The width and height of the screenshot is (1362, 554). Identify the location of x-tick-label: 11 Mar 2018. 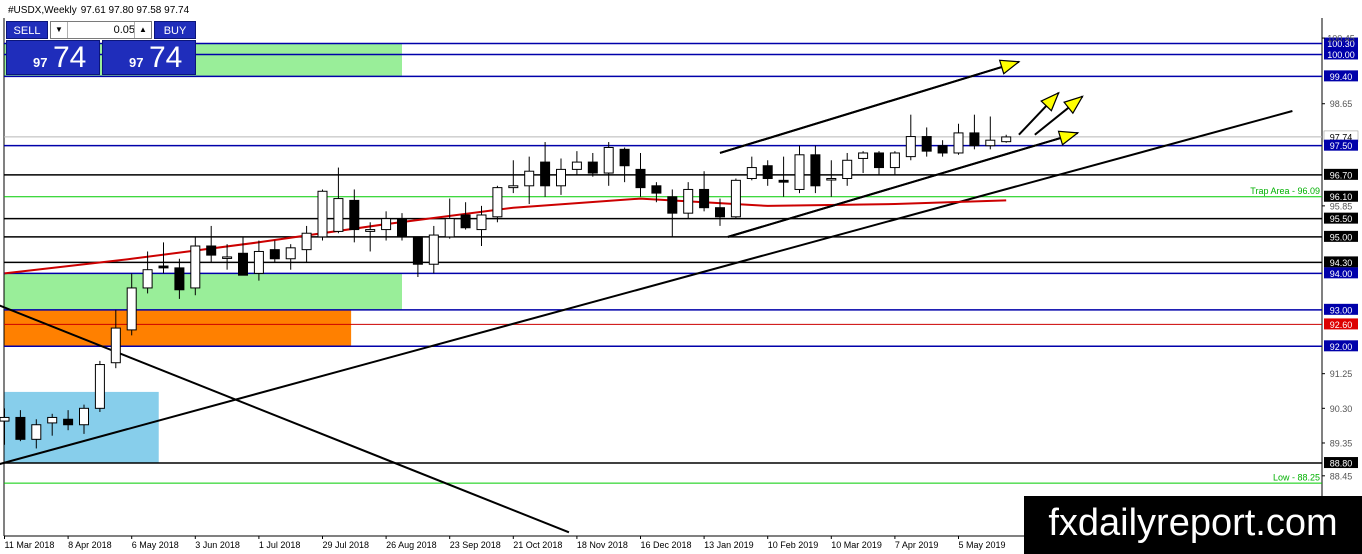
(30, 545).